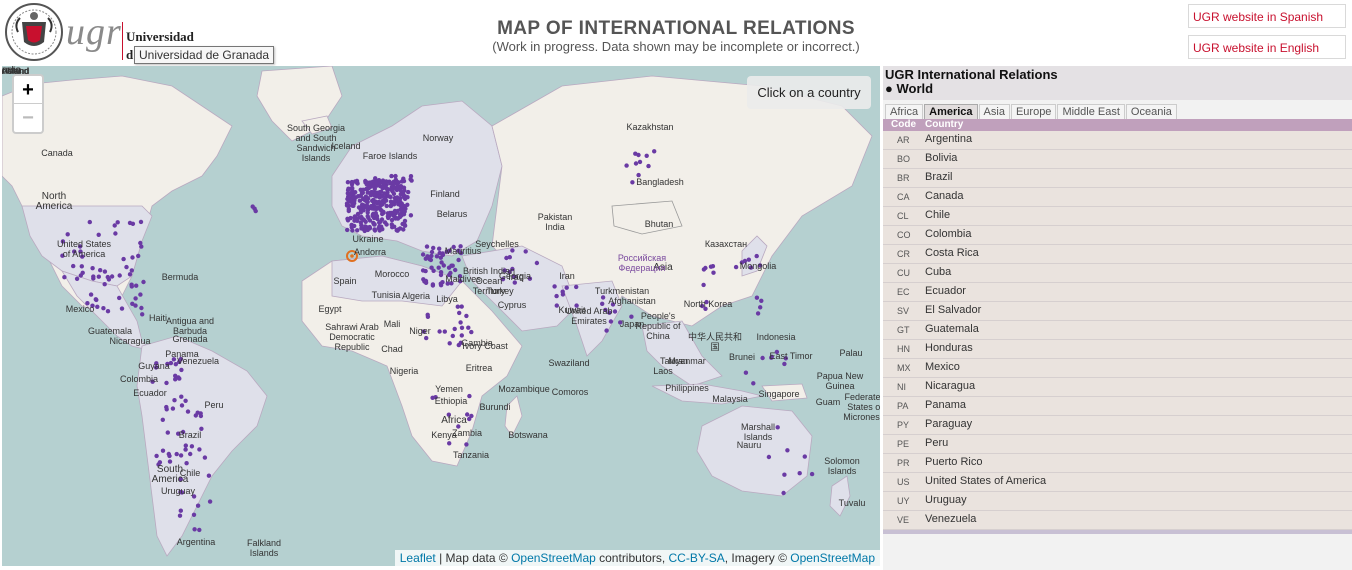 This screenshot has width=1352, height=570. What do you see at coordinates (1117, 292) in the screenshot?
I see `country-row: EC Ecuador` at bounding box center [1117, 292].